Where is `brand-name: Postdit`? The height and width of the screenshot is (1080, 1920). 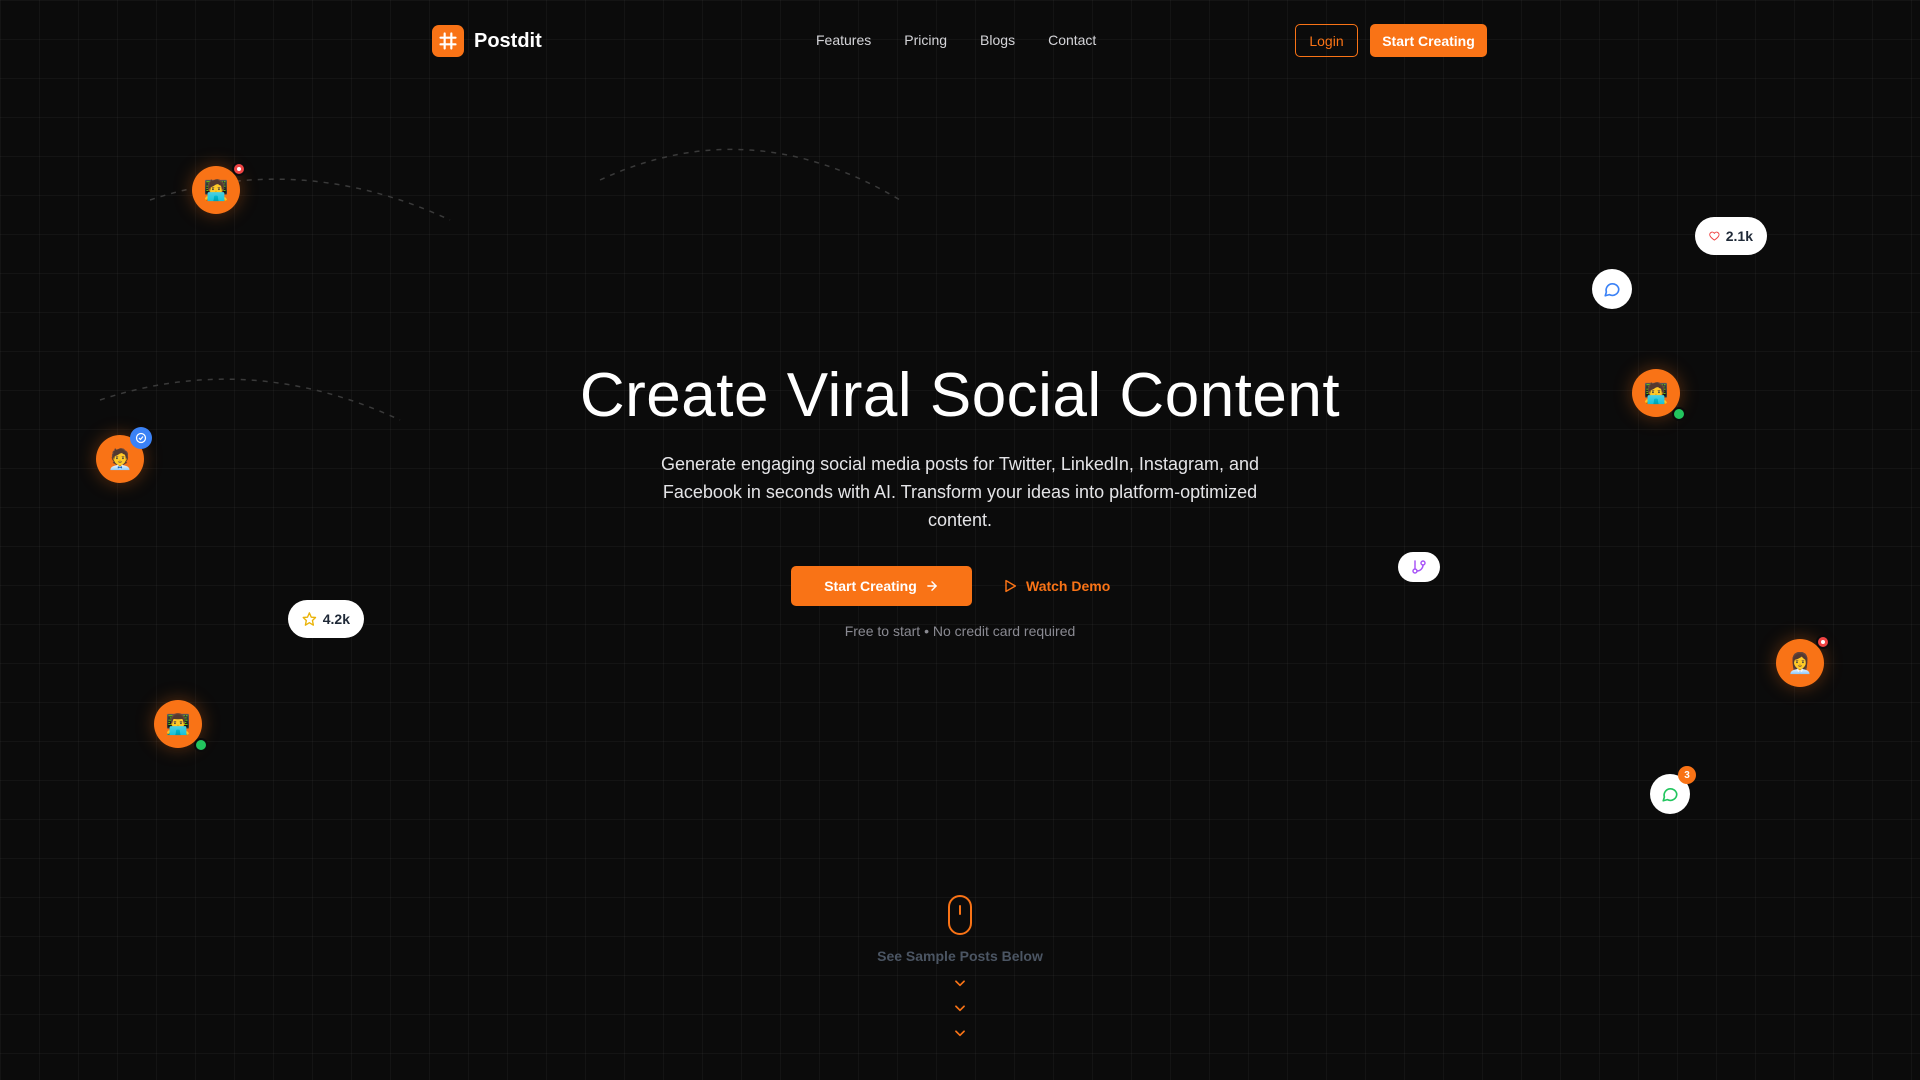 brand-name: Postdit is located at coordinates (508, 40).